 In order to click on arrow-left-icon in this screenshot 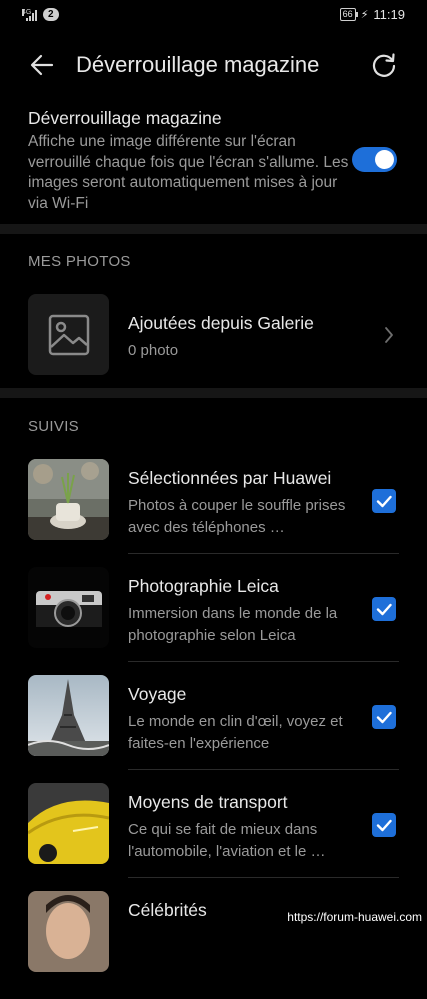, I will do `click(42, 65)`.